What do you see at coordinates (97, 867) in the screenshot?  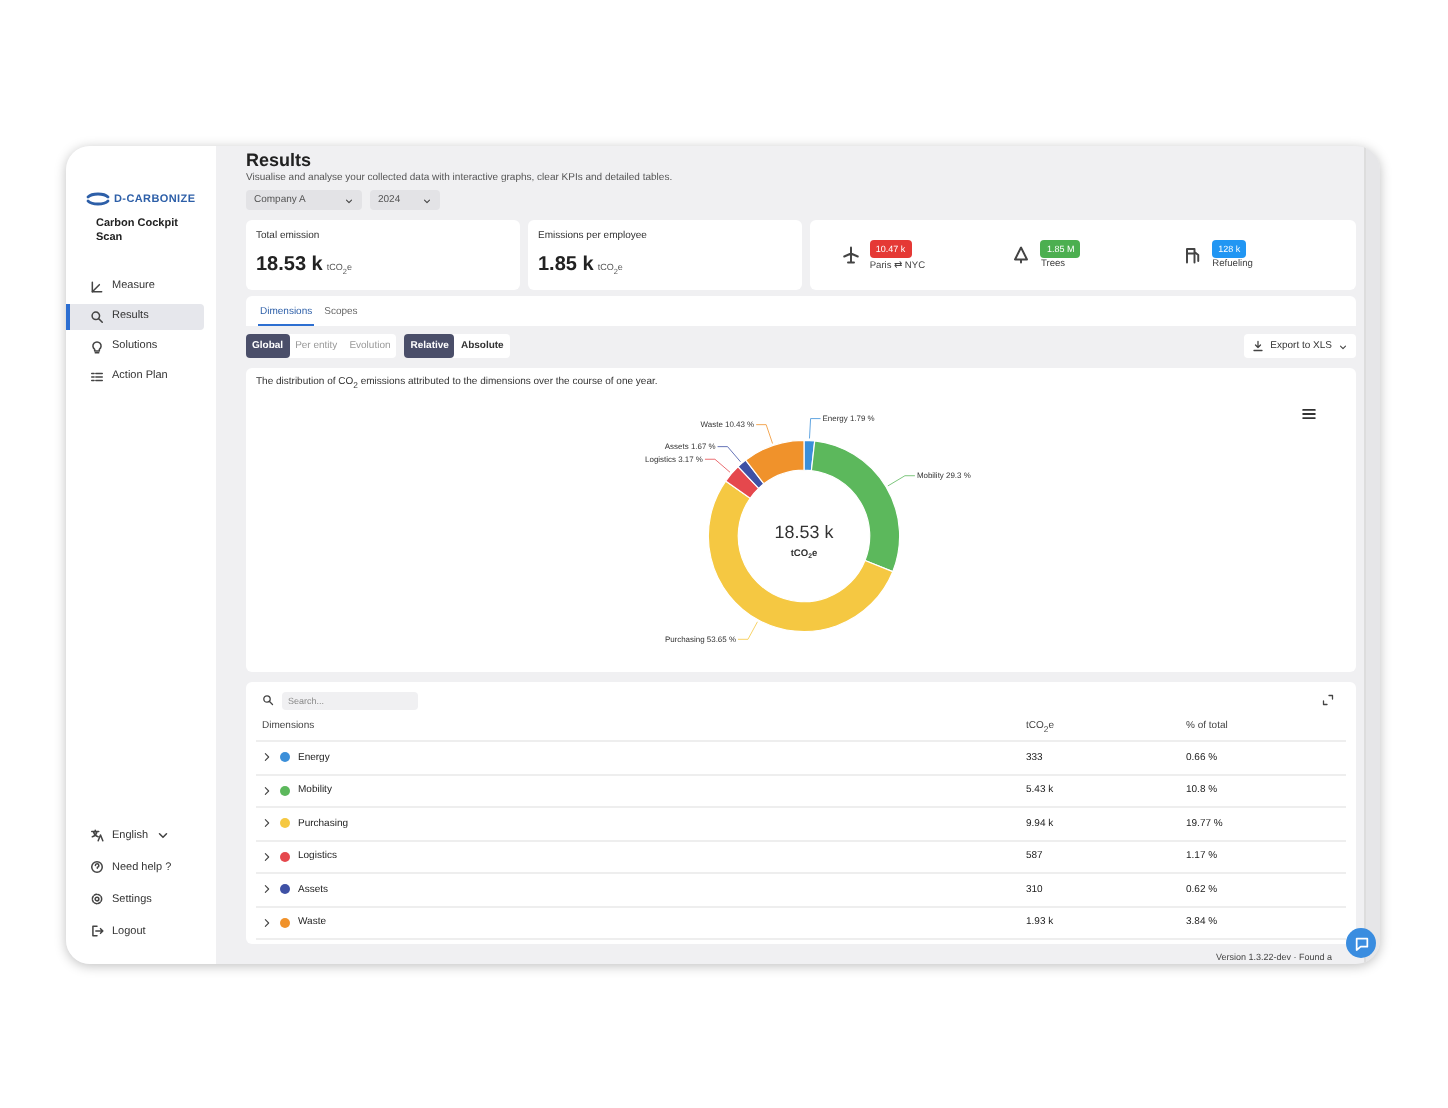 I see `help-icon` at bounding box center [97, 867].